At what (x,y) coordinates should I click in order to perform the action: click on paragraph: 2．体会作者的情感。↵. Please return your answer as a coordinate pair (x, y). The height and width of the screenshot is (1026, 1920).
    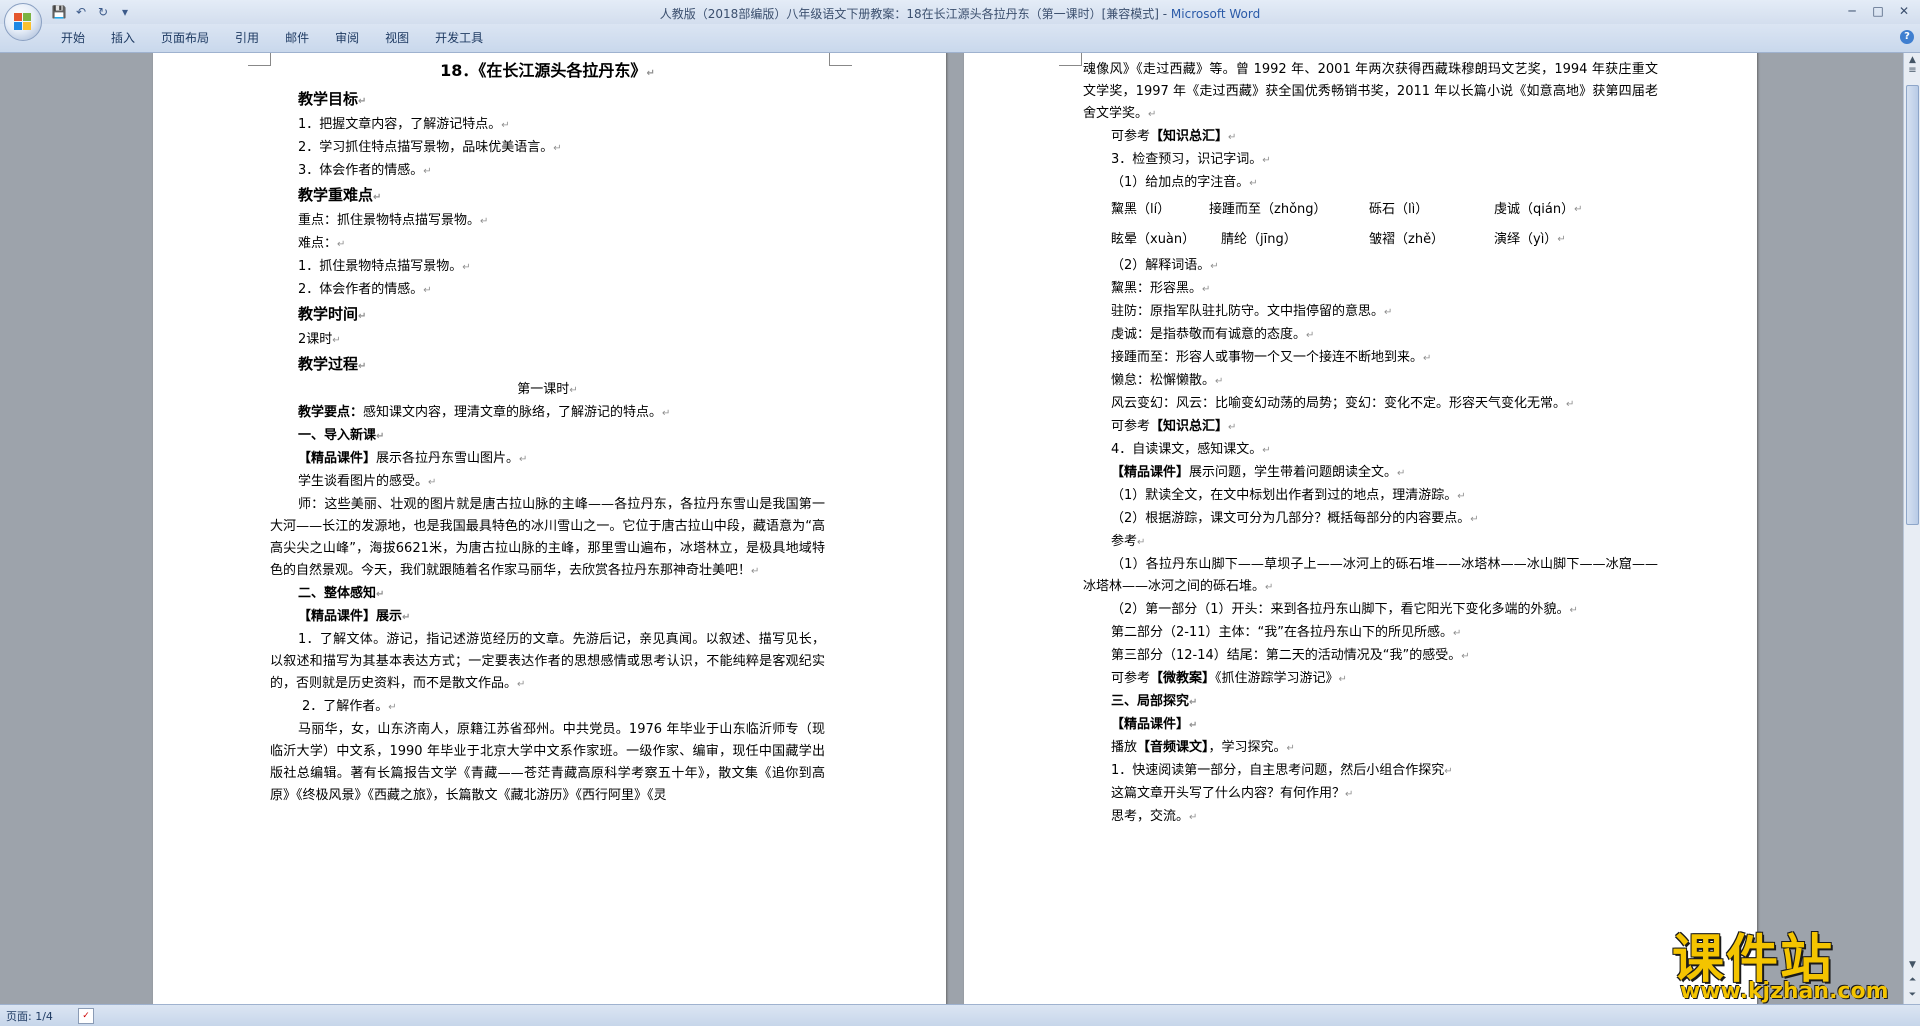
    Looking at the image, I should click on (365, 289).